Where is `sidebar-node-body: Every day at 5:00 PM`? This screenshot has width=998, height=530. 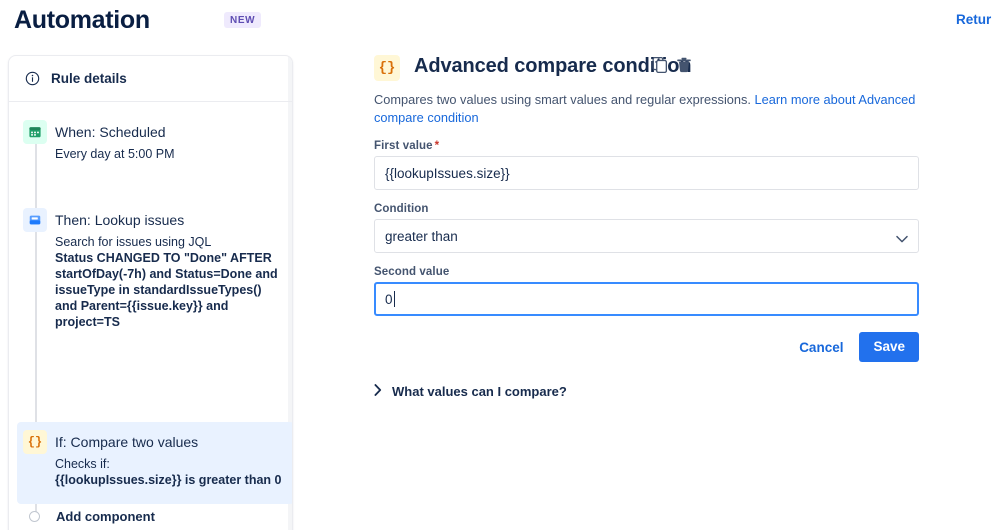 sidebar-node-body: Every day at 5:00 PM is located at coordinates (170, 154).